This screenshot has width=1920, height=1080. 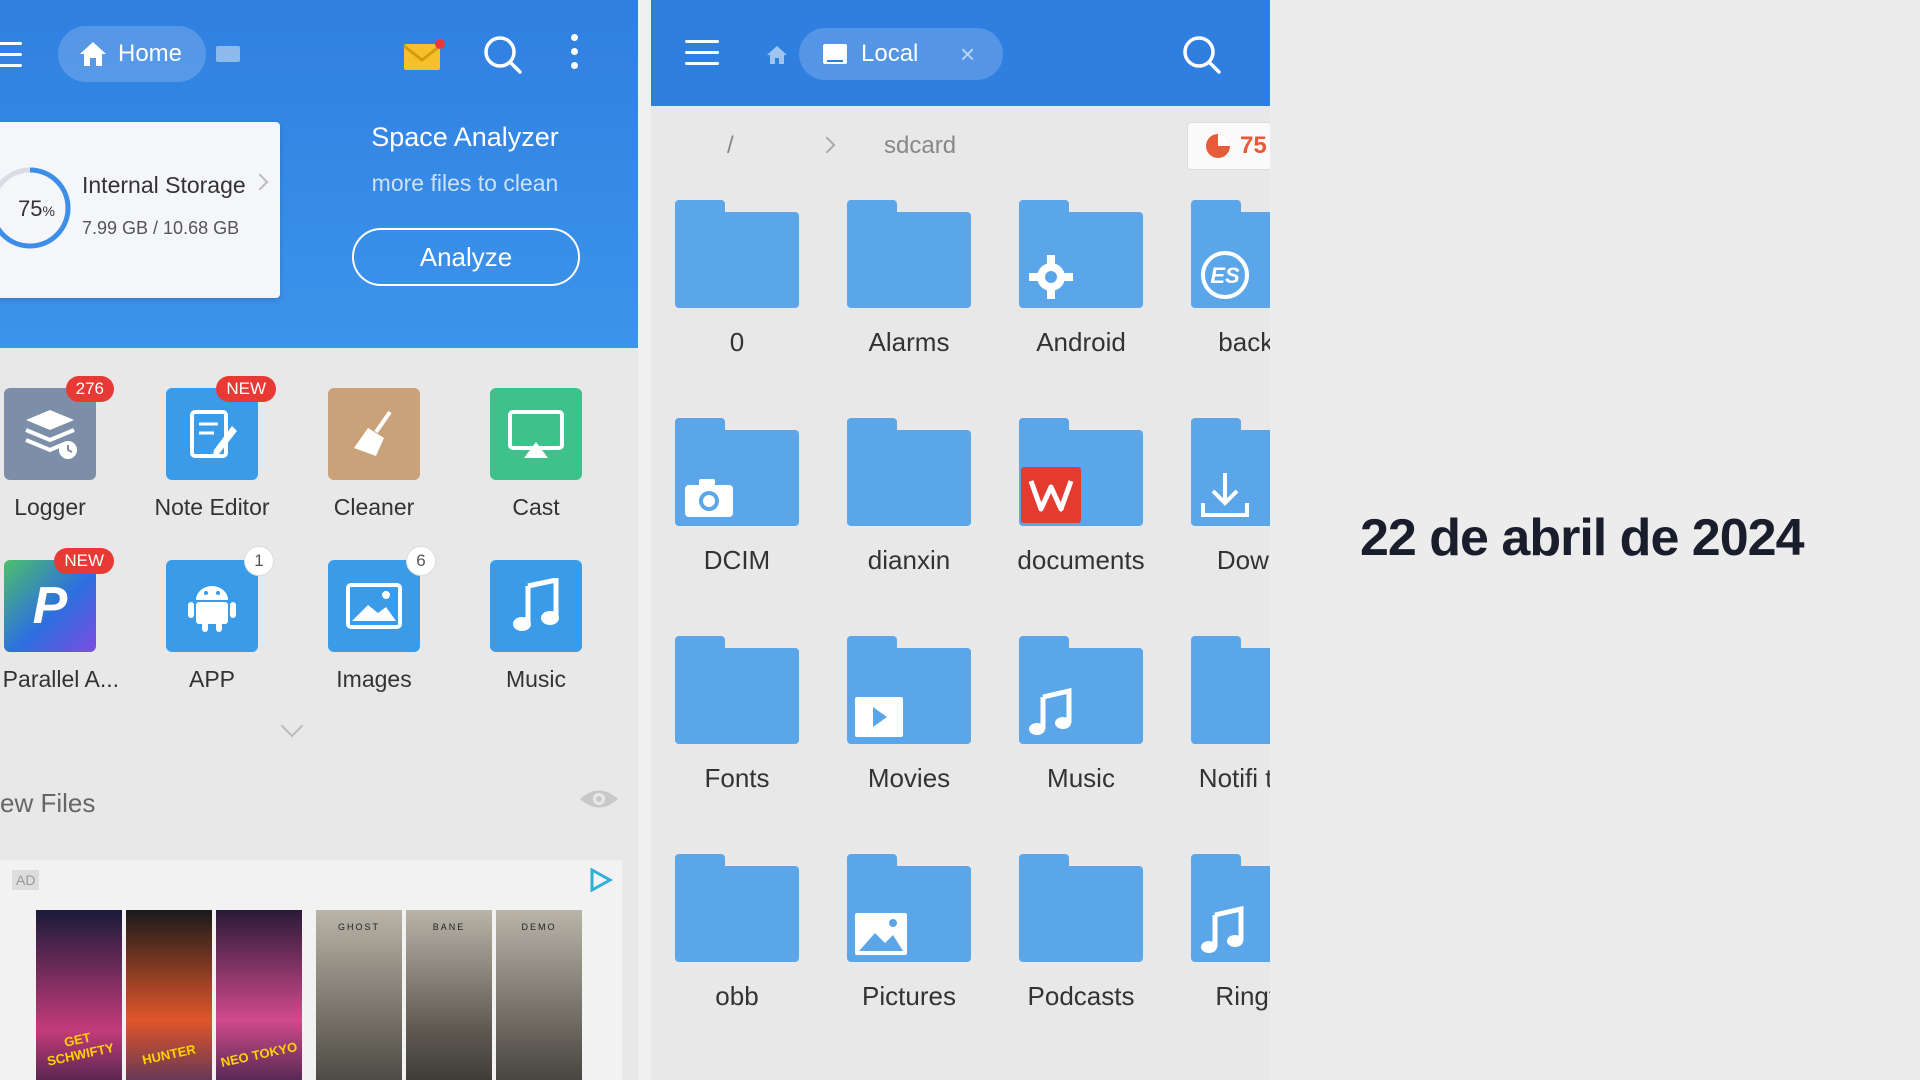 I want to click on more-options-icon, so click(x=574, y=54).